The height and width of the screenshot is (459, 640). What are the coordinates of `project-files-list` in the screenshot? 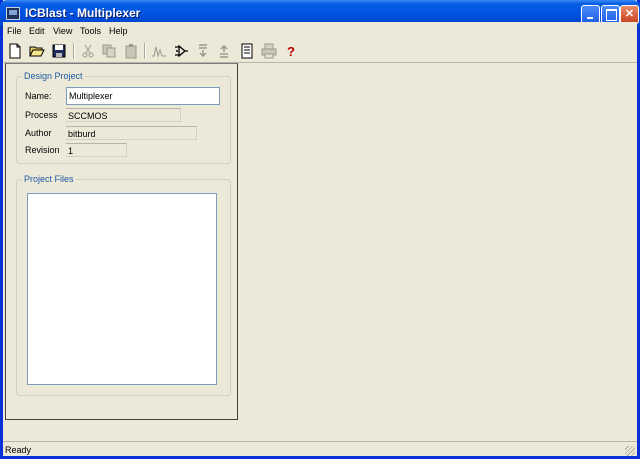 It's located at (122, 289).